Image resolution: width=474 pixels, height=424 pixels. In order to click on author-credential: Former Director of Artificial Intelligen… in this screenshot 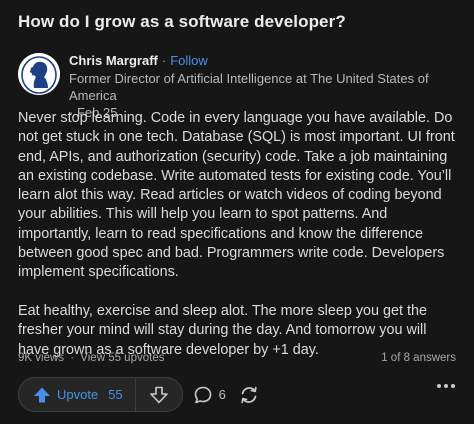, I will do `click(271, 87)`.